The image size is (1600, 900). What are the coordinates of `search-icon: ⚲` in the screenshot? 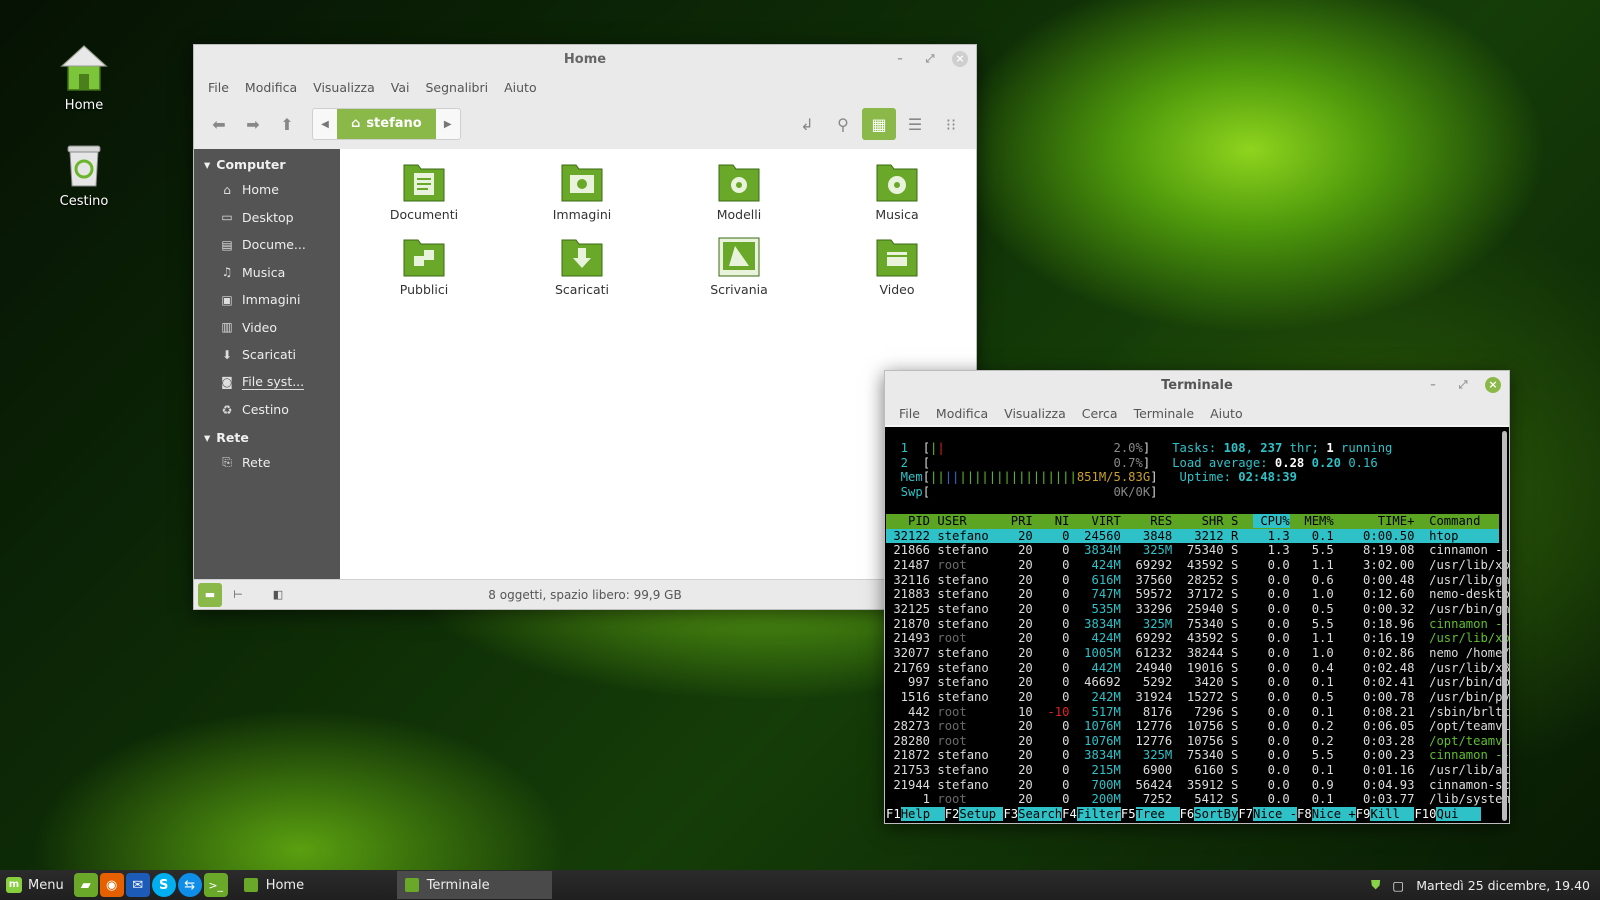 It's located at (843, 124).